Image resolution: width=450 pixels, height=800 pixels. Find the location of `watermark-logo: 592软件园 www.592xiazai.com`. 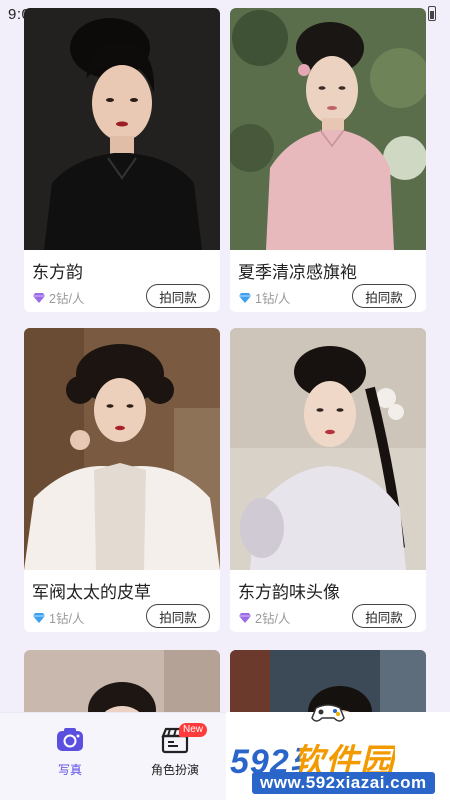

watermark-logo: 592软件园 www.592xiazai.com is located at coordinates (338, 752).